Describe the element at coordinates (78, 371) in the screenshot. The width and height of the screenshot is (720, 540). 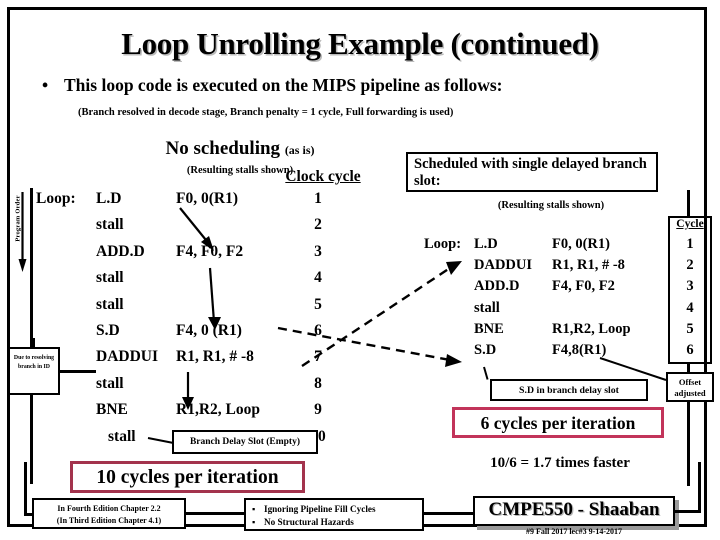
I see `due-to-note-connector` at that location.